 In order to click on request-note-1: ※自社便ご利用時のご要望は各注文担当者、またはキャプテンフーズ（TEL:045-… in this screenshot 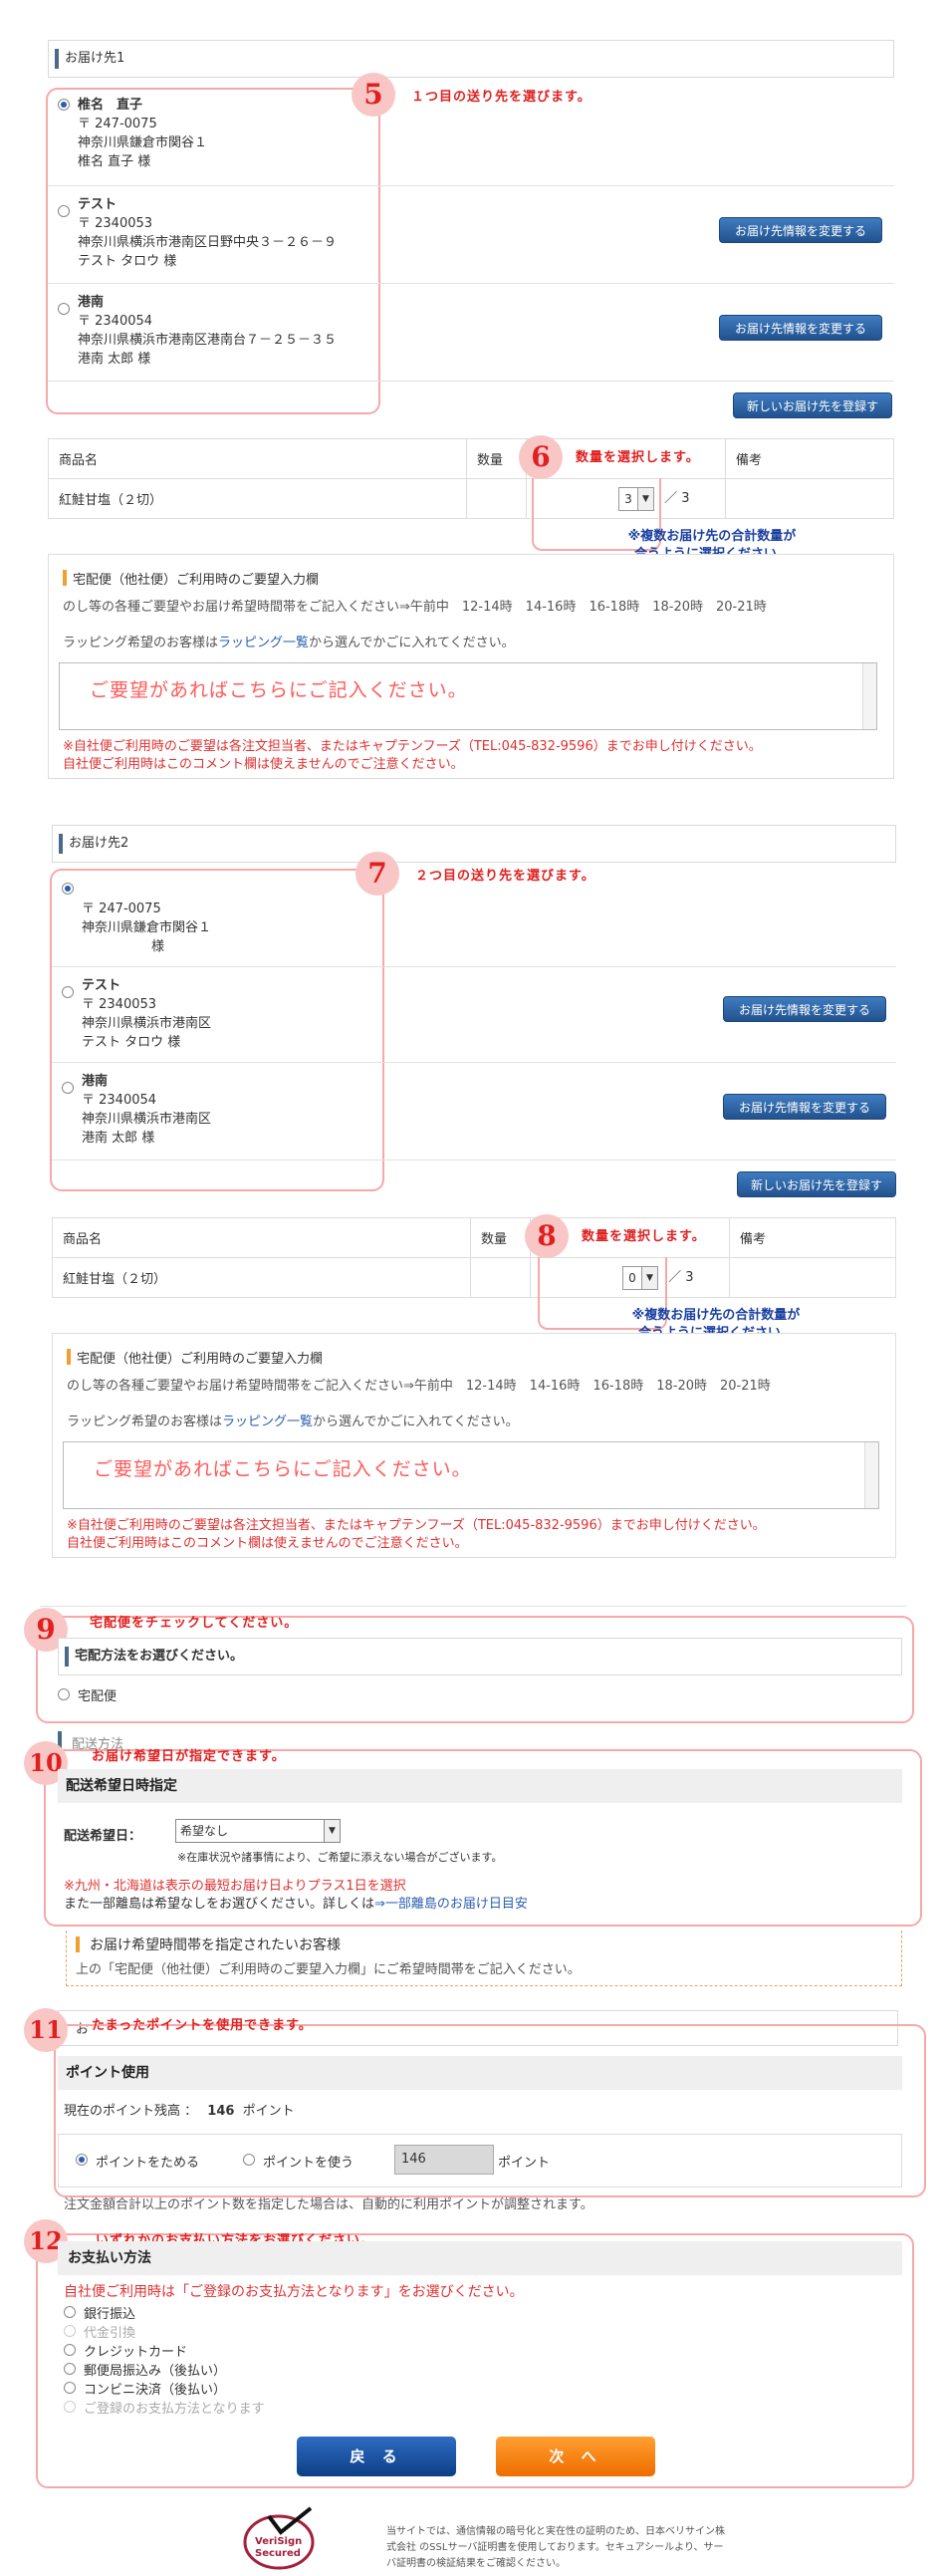, I will do `click(417, 1525)`.